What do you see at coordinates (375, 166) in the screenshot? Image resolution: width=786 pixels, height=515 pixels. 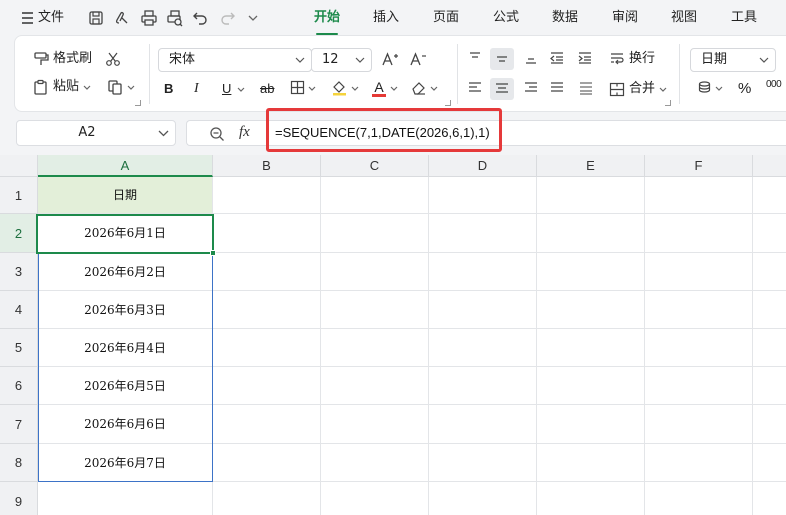 I see `column-header-c: C` at bounding box center [375, 166].